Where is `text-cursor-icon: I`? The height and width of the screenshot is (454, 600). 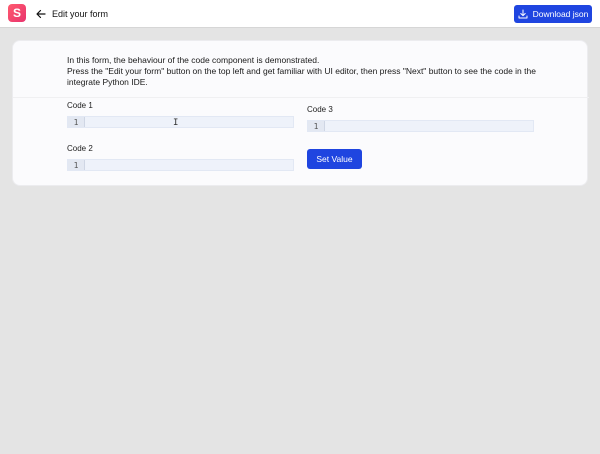 text-cursor-icon: I is located at coordinates (176, 123).